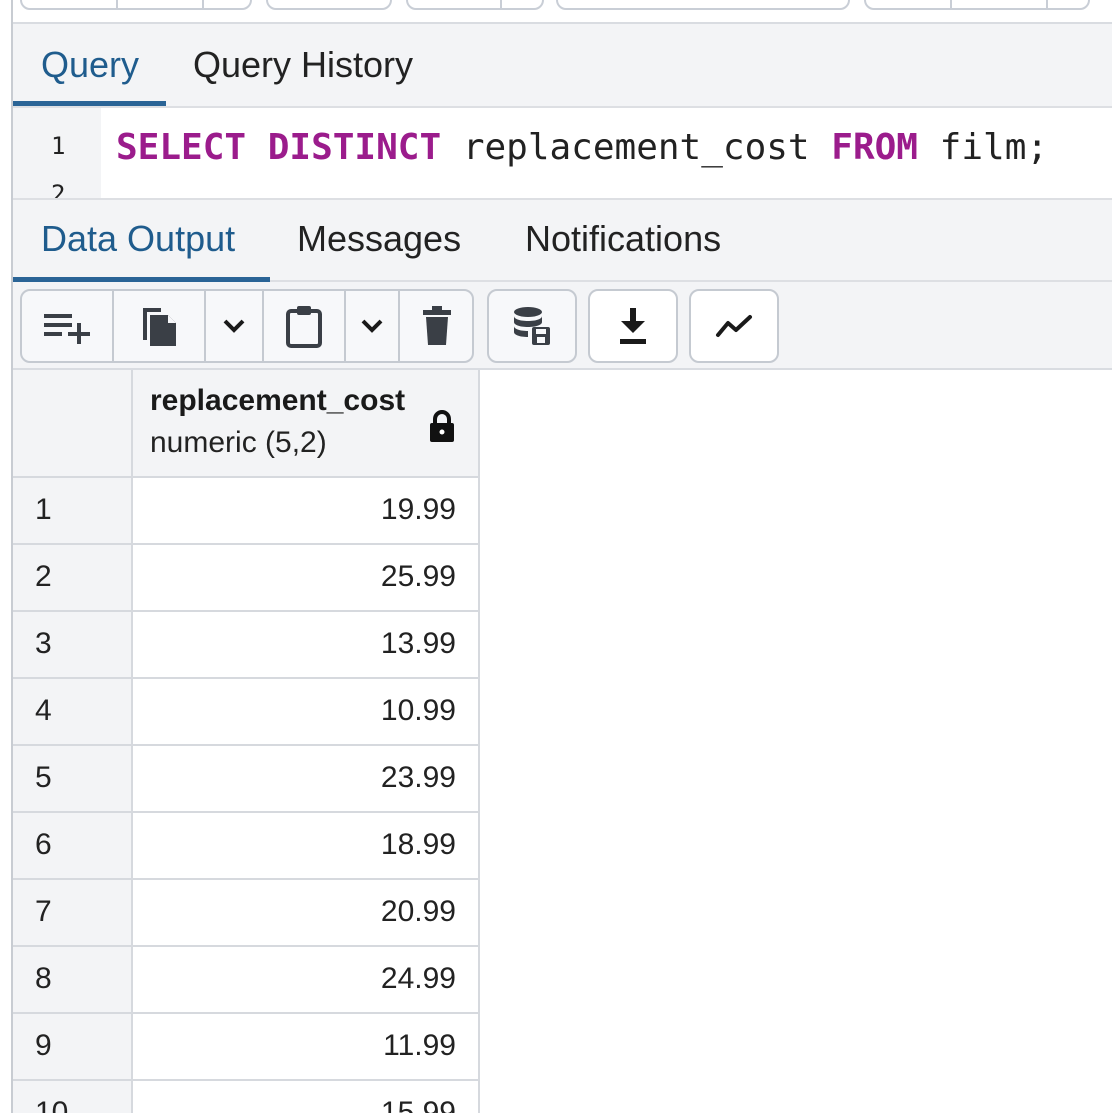 The height and width of the screenshot is (1113, 1112). What do you see at coordinates (246, 645) in the screenshot?
I see `table-row: 3 13.99` at bounding box center [246, 645].